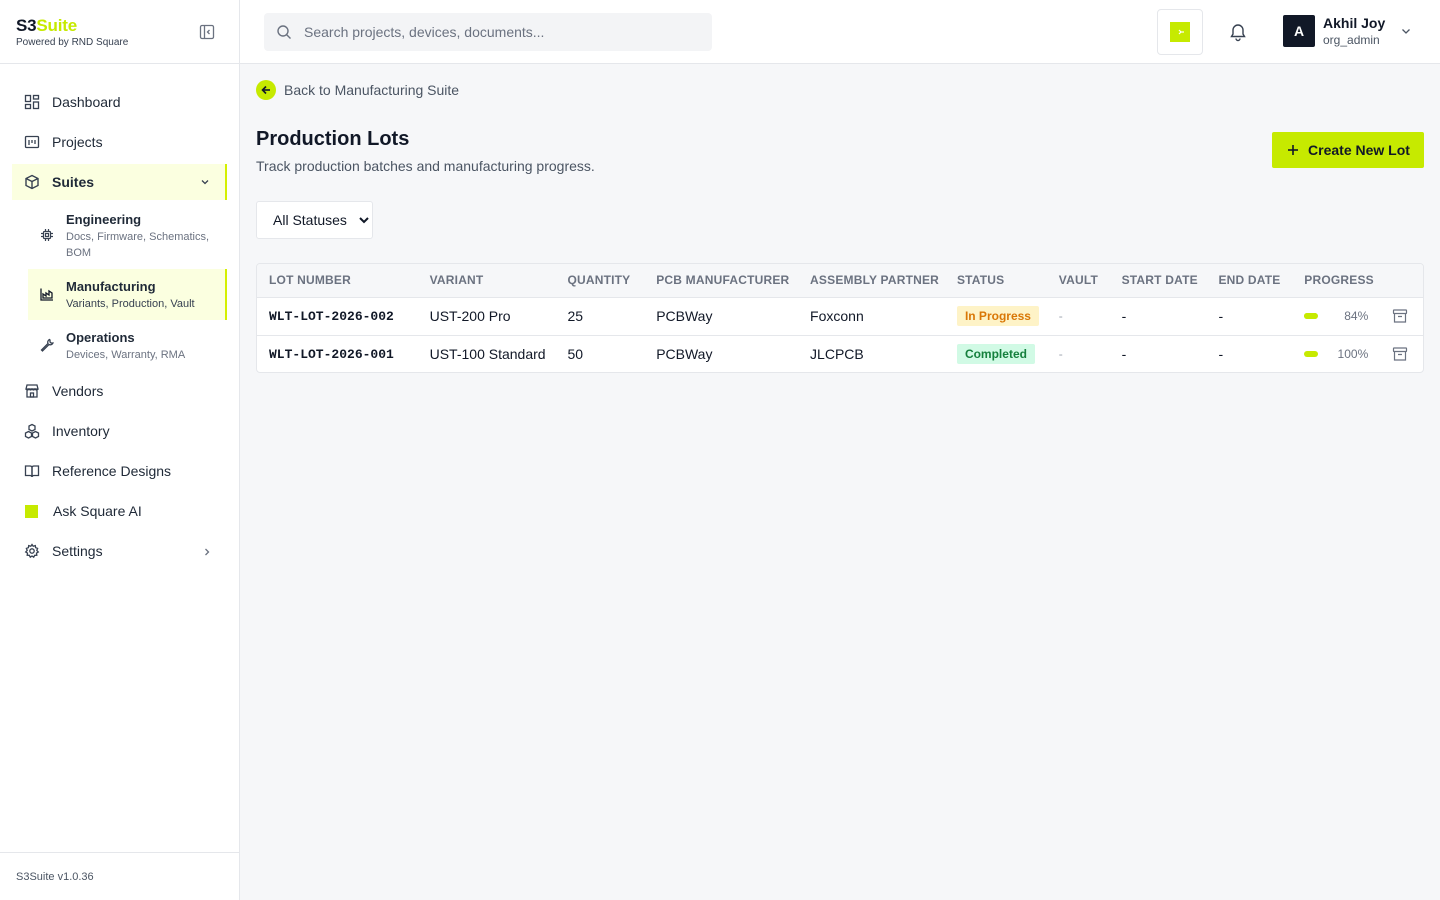 Image resolution: width=1440 pixels, height=900 pixels. I want to click on gear-icon, so click(32, 551).